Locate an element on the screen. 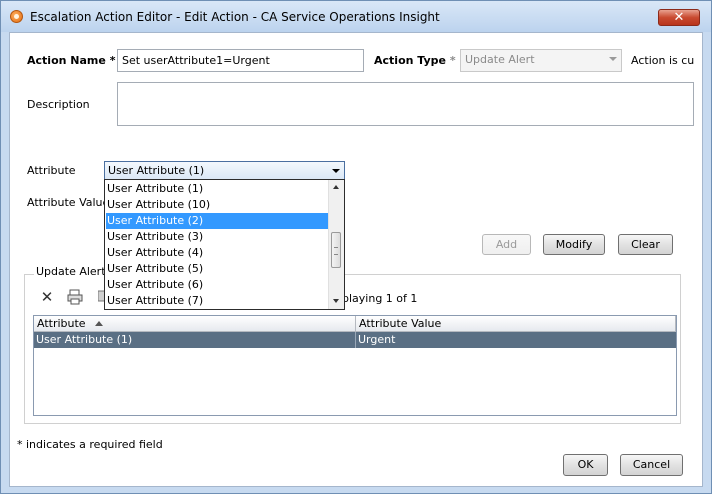  action-name-input: Set userAttribute1=Urgent is located at coordinates (240, 60).